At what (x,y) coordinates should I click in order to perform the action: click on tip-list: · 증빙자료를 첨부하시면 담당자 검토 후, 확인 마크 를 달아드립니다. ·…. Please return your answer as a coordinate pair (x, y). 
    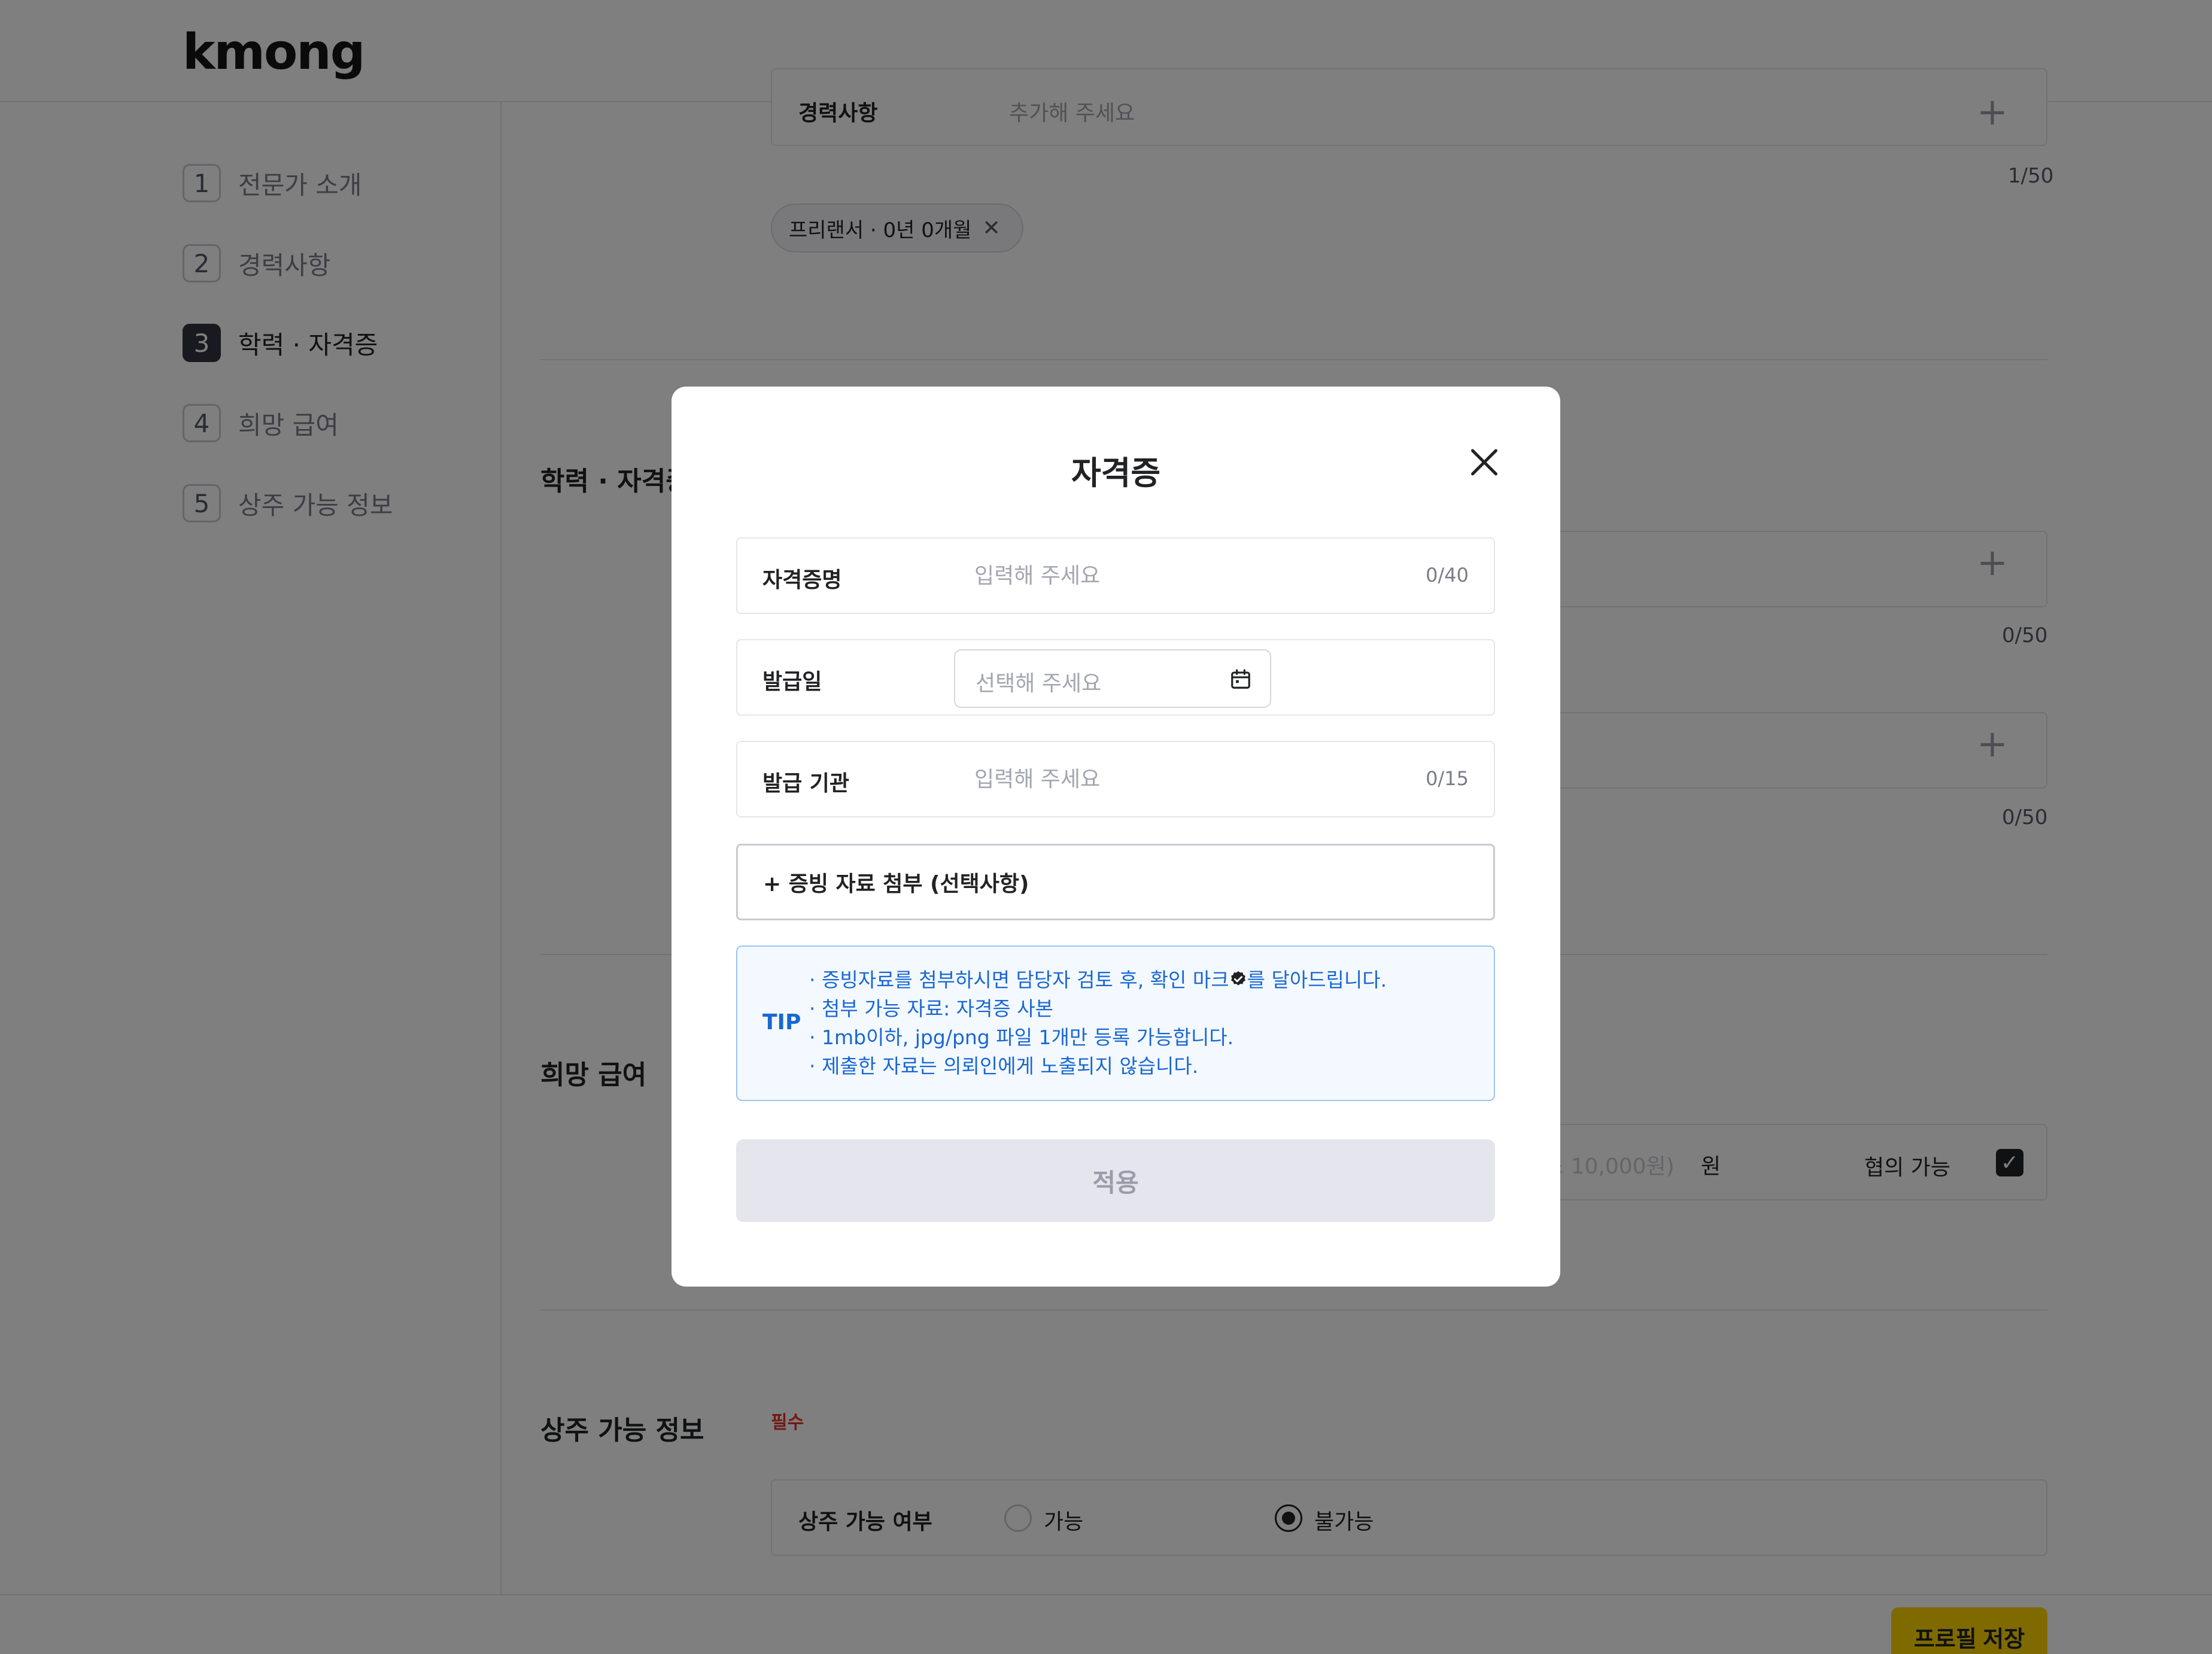
    Looking at the image, I should click on (1098, 1024).